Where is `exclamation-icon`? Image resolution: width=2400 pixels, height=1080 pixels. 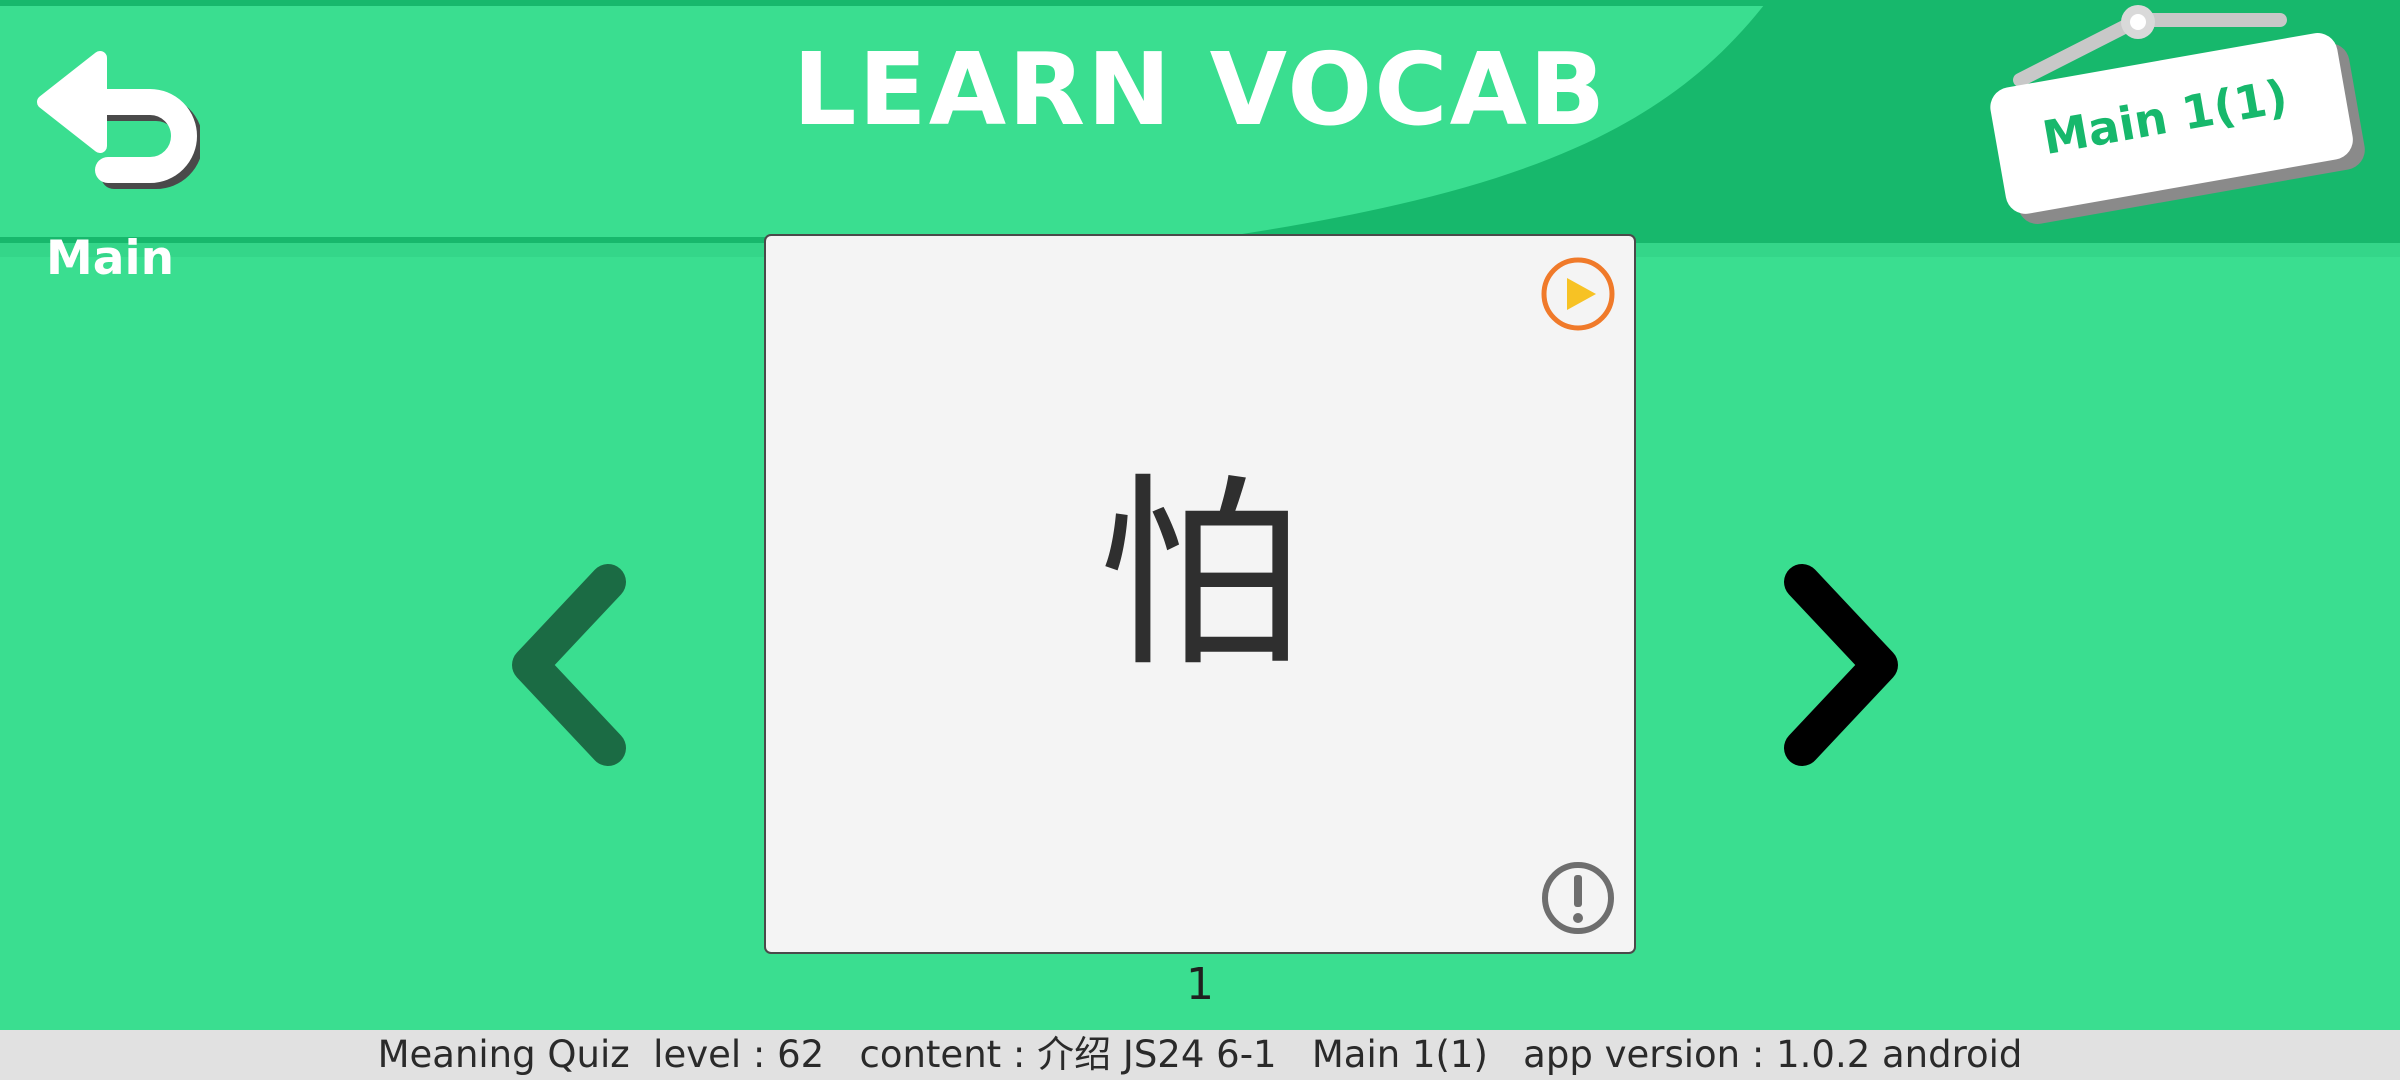 exclamation-icon is located at coordinates (1578, 899).